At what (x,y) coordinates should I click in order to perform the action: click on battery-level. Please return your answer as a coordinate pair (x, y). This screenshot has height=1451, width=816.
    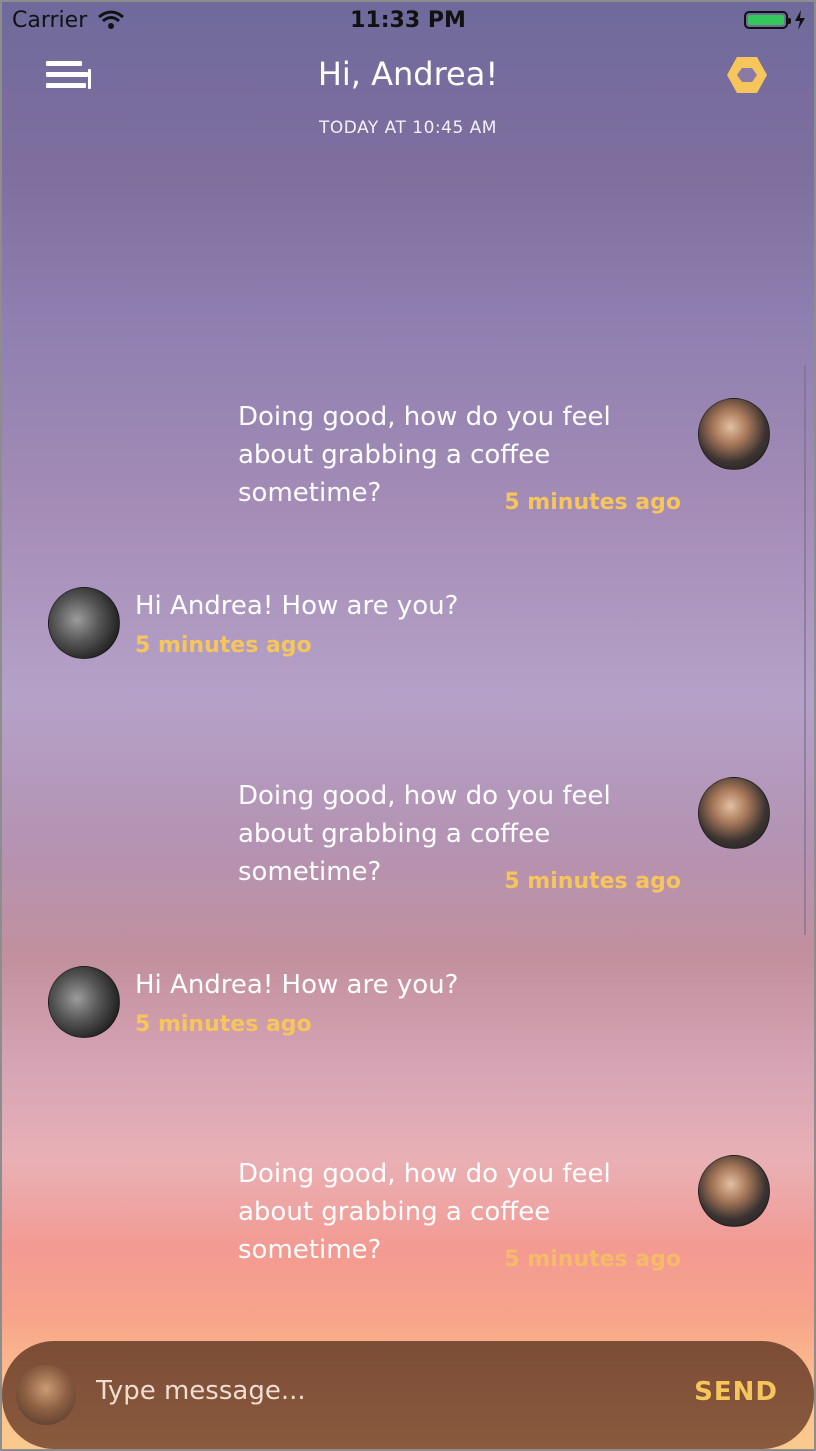
    Looking at the image, I should click on (766, 20).